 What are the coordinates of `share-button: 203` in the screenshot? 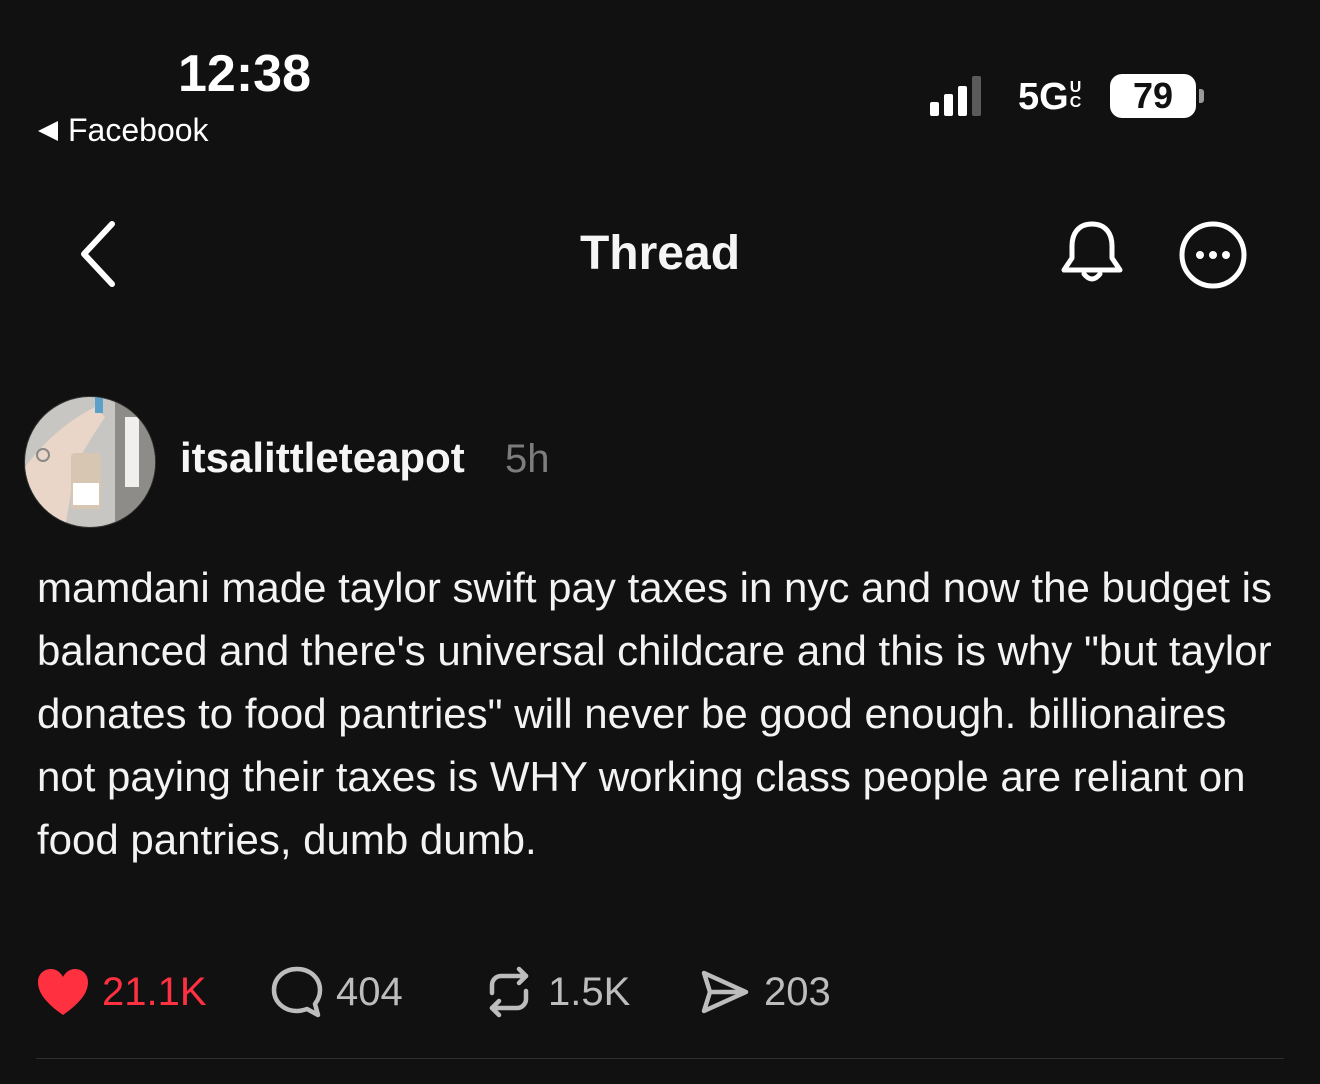 It's located at (764, 992).